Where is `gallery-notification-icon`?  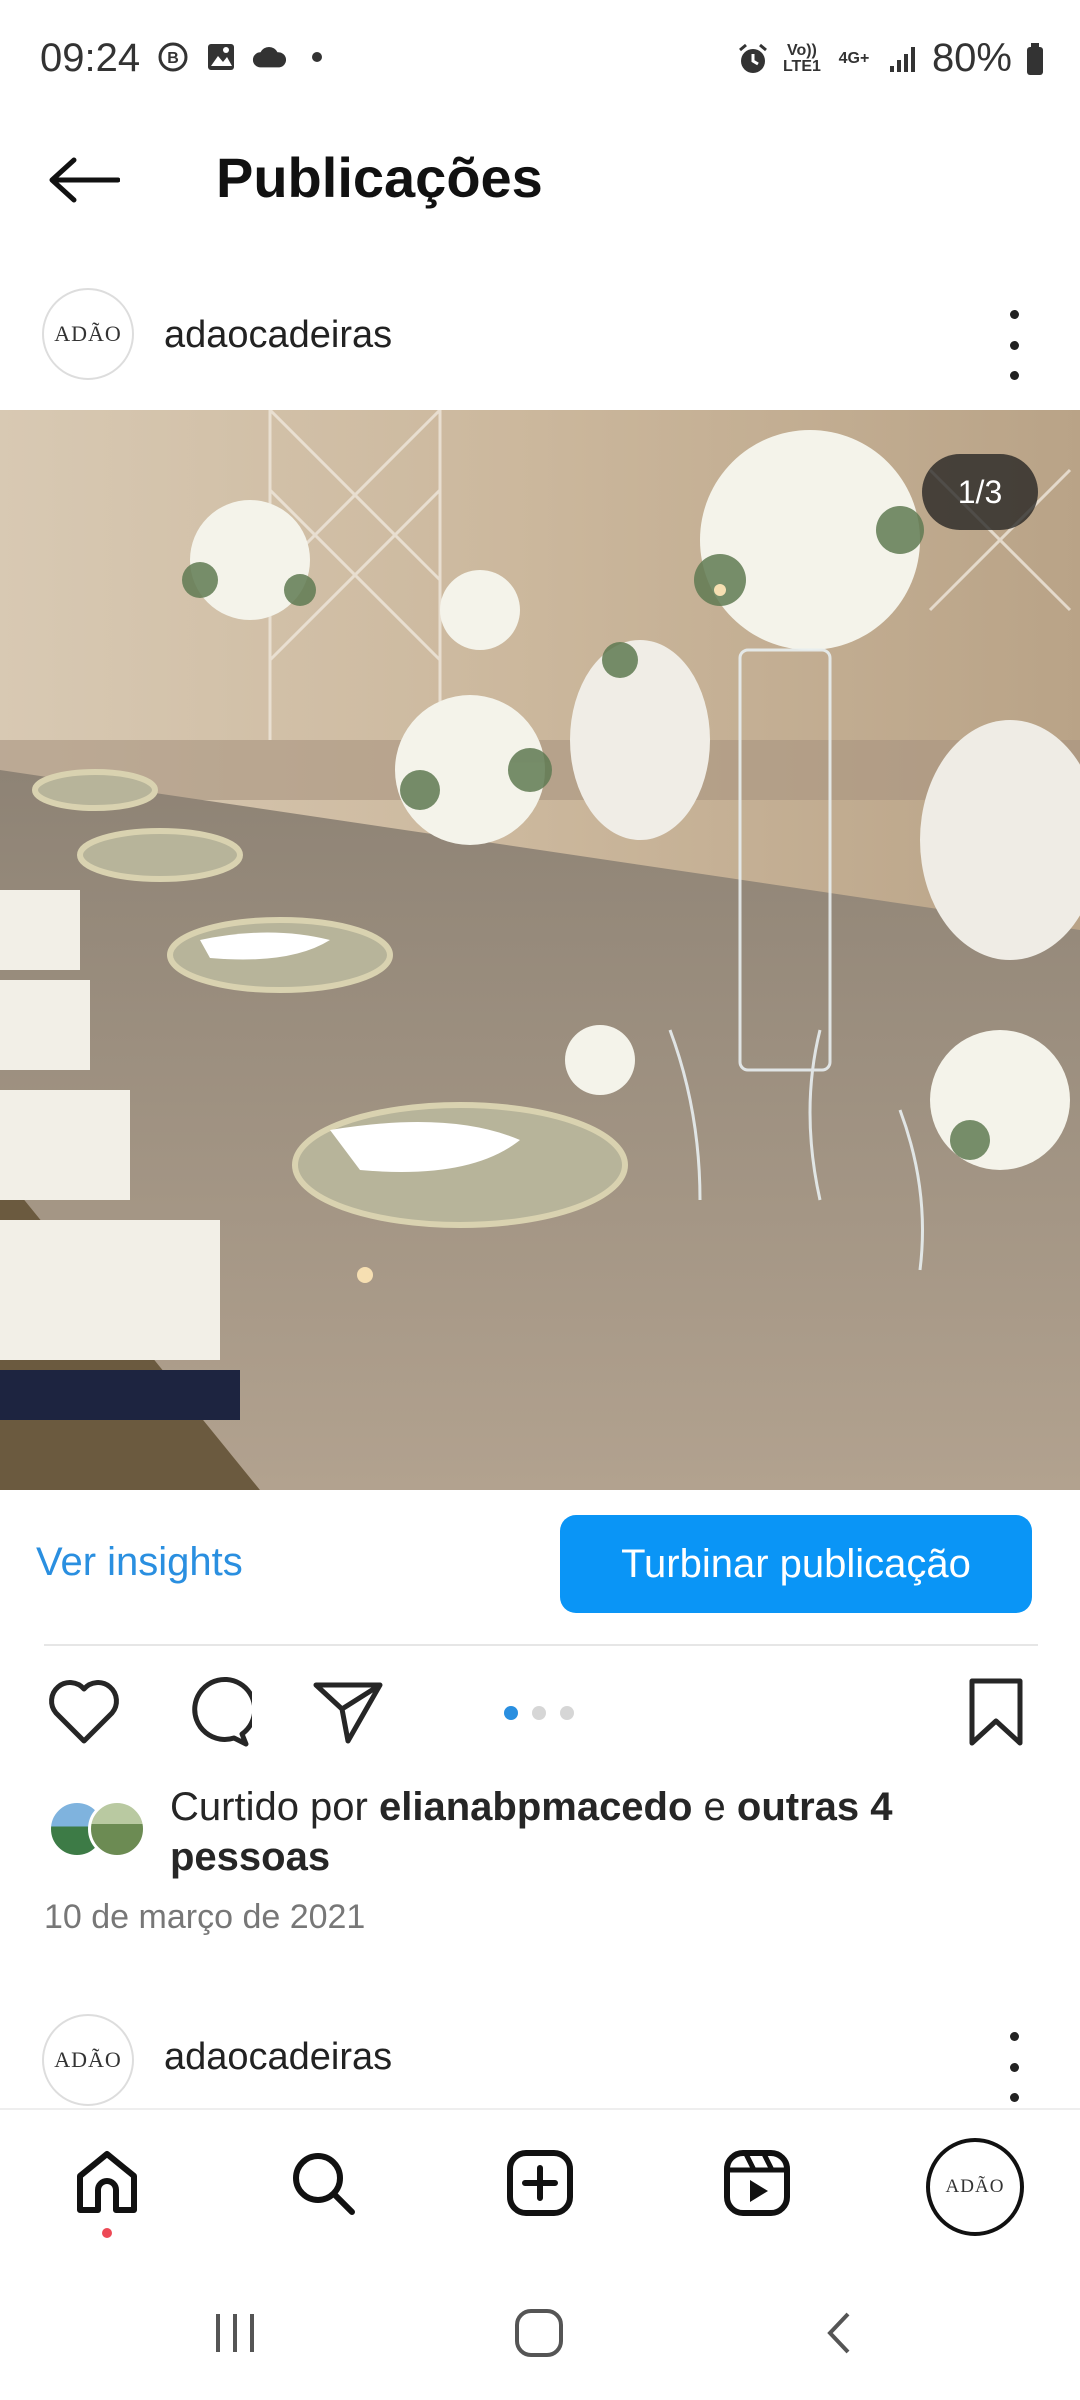
gallery-notification-icon is located at coordinates (221, 57).